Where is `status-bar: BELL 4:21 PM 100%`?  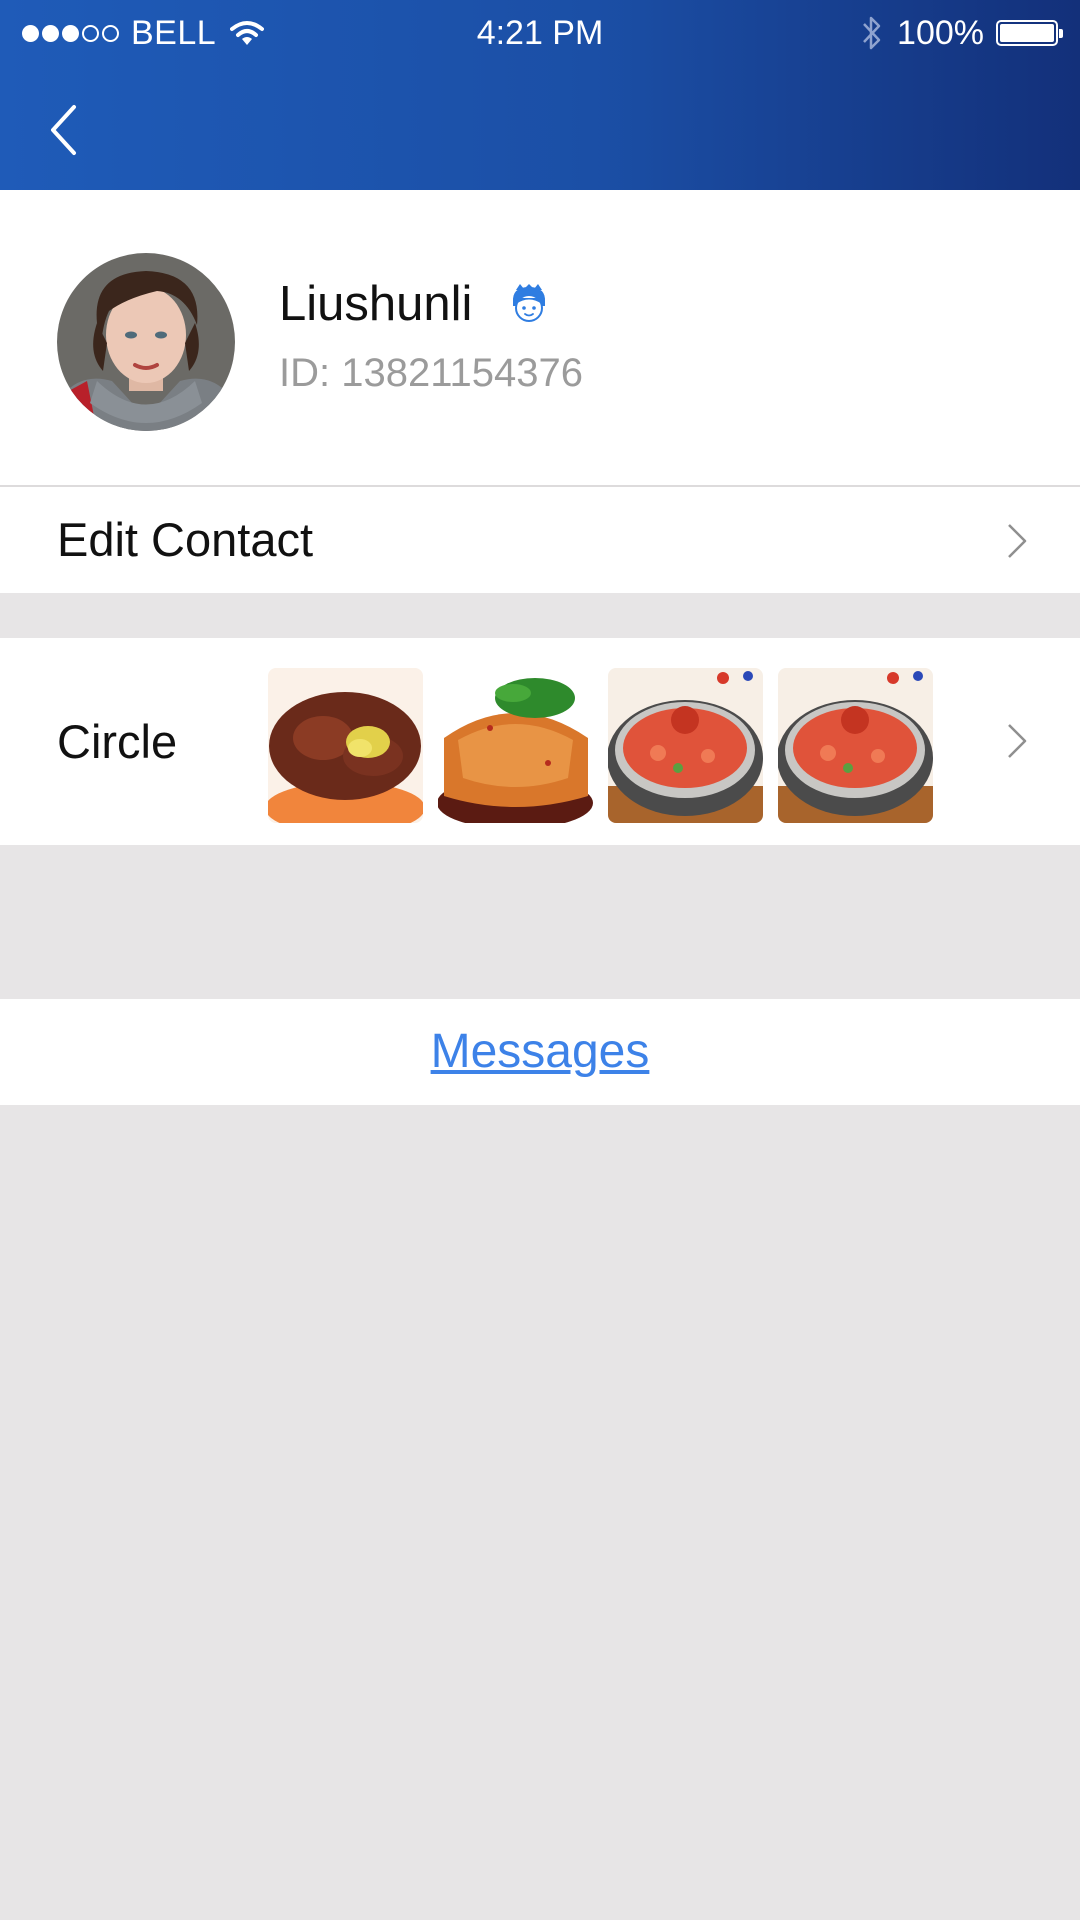 status-bar: BELL 4:21 PM 100% is located at coordinates (540, 33).